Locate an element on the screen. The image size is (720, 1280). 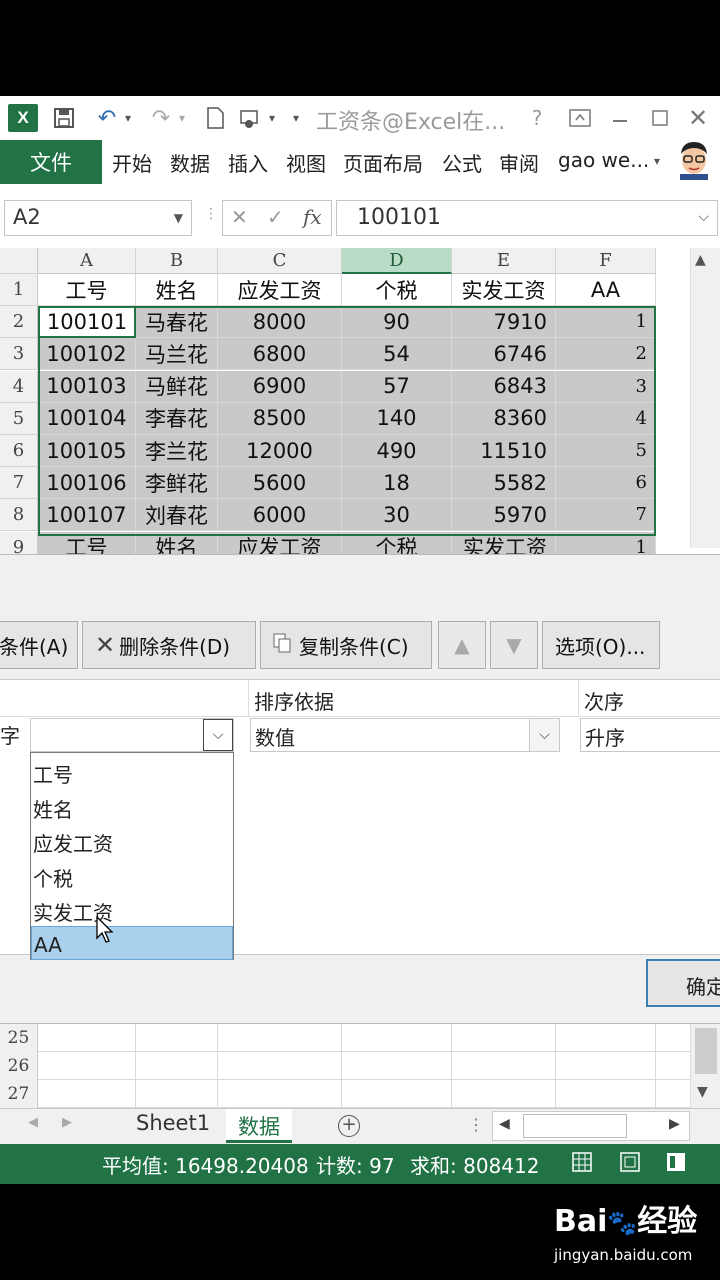
table-cell: 李兰花 is located at coordinates (177, 451).